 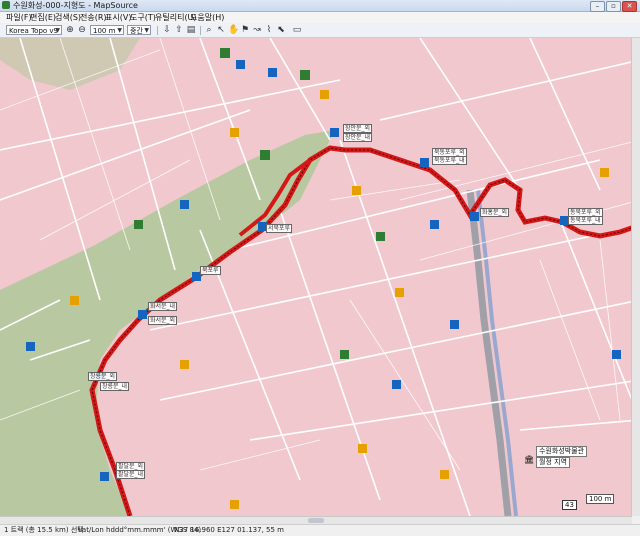 I want to click on pointer-tool-icon: ⬉, so click(x=281, y=30).